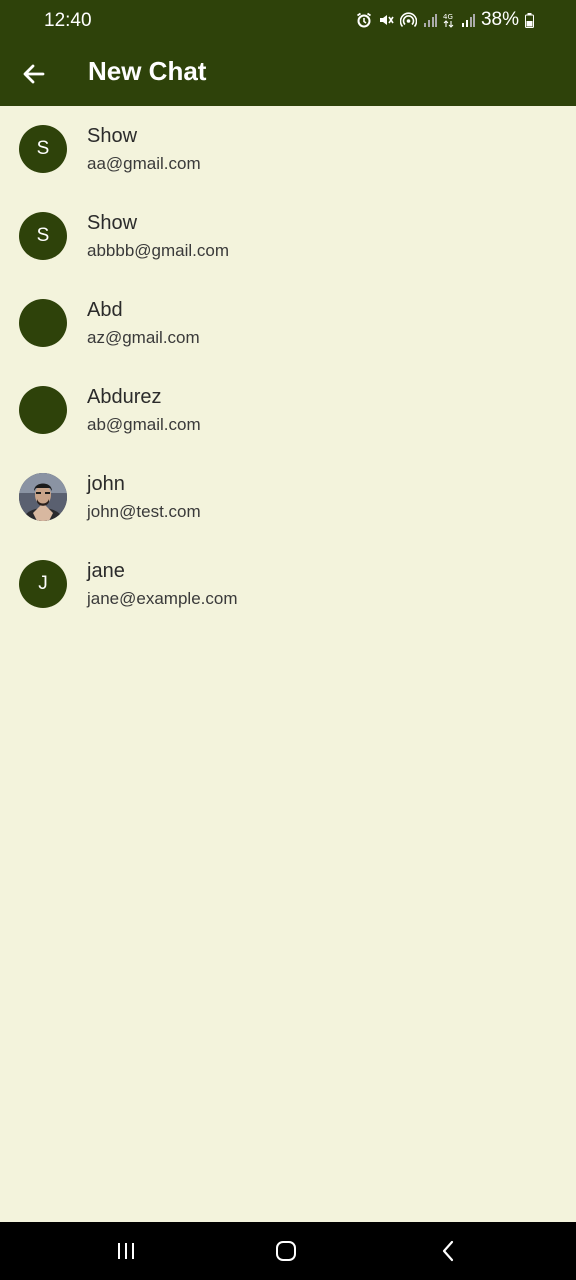  Describe the element at coordinates (448, 17) in the screenshot. I see `svg-text: 4G` at that location.